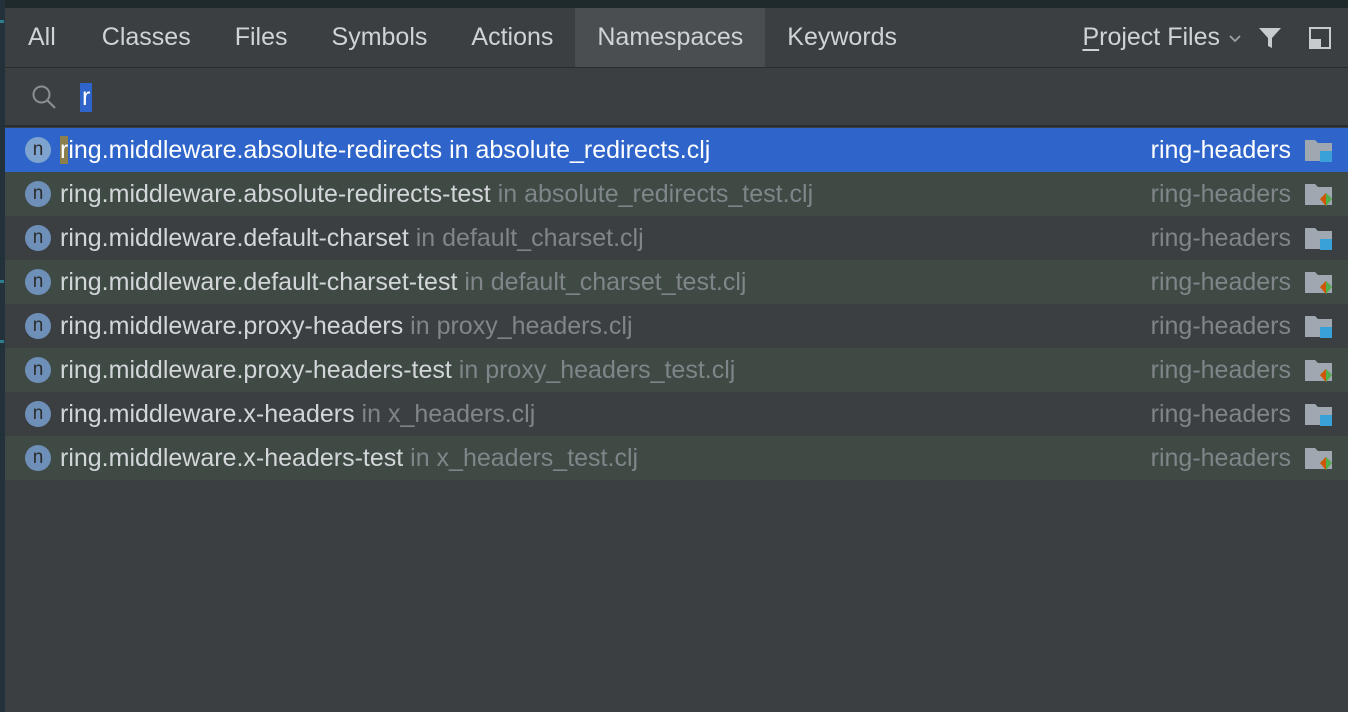 Image resolution: width=1348 pixels, height=712 pixels. I want to click on tab-label: Files, so click(261, 37).